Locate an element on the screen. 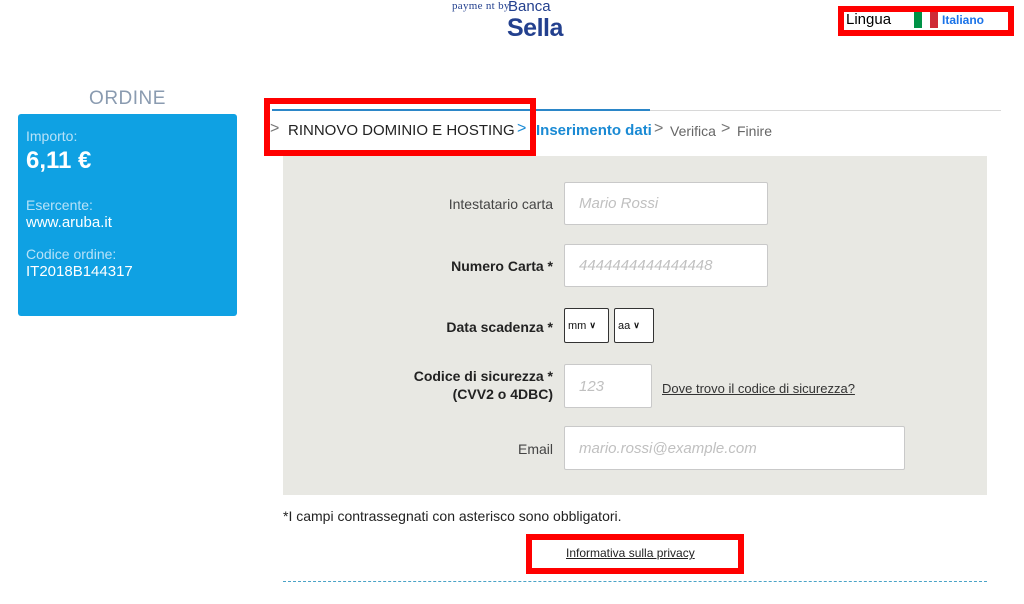  cvv-input: 123 is located at coordinates (608, 386).